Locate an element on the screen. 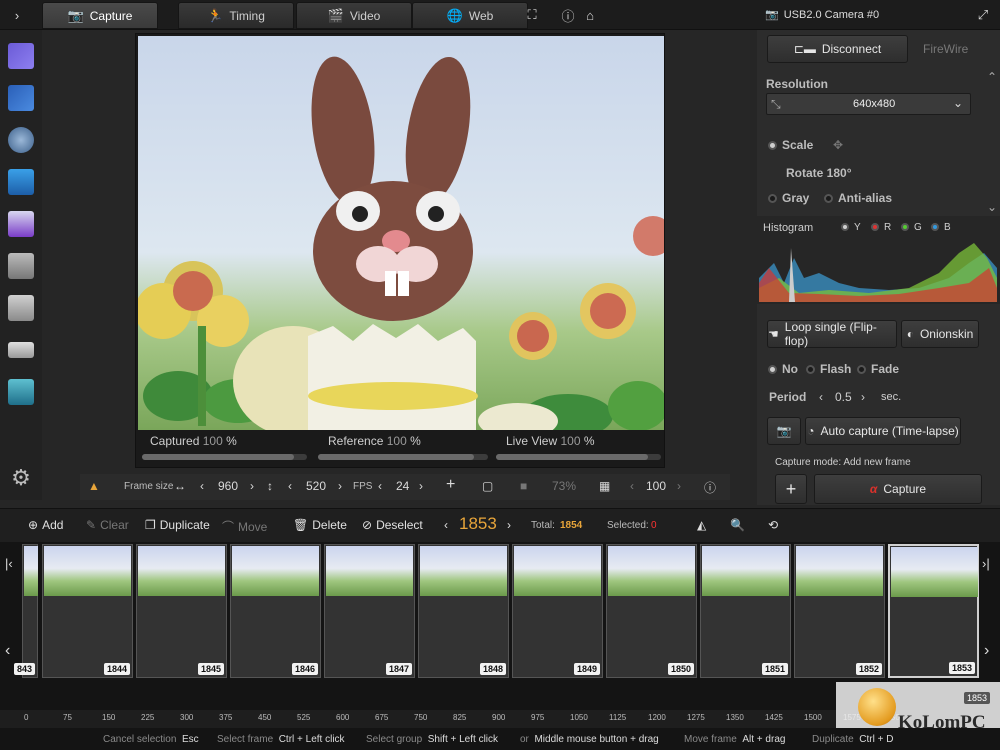 Image resolution: width=1000 pixels, height=750 pixels. width-decrease-button: ‹ is located at coordinates (202, 486).